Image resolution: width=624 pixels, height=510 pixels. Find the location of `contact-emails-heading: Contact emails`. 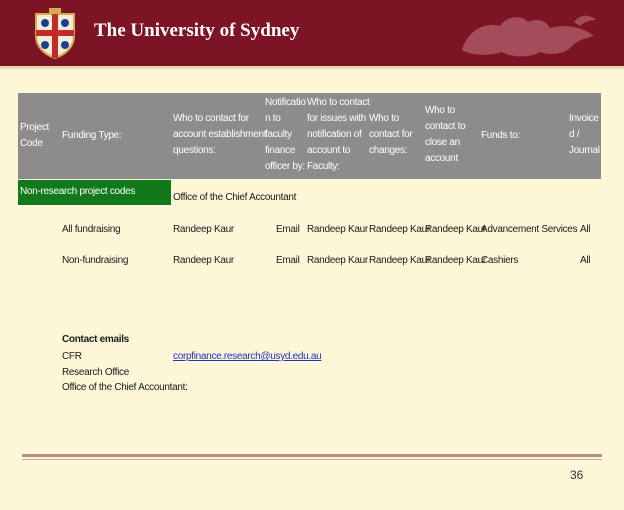

contact-emails-heading: Contact emails is located at coordinates (95, 339).